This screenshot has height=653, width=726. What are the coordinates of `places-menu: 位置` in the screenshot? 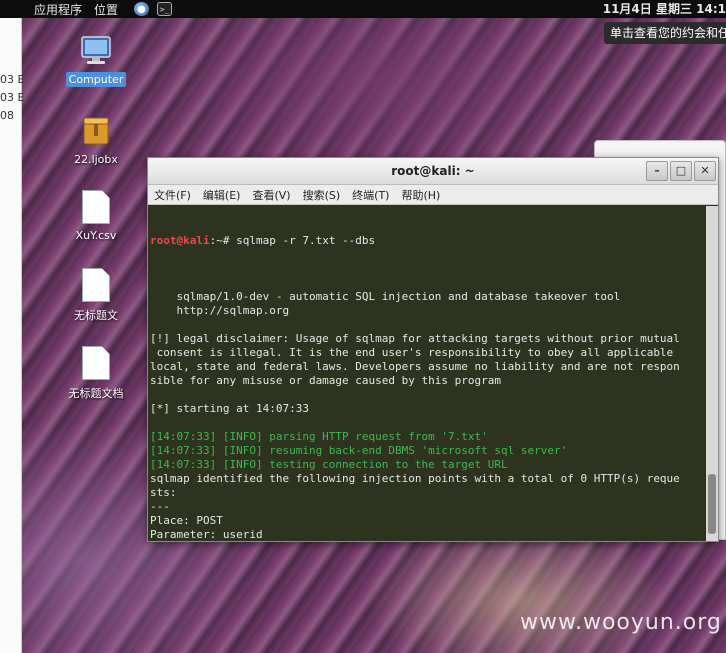 It's located at (108, 9).